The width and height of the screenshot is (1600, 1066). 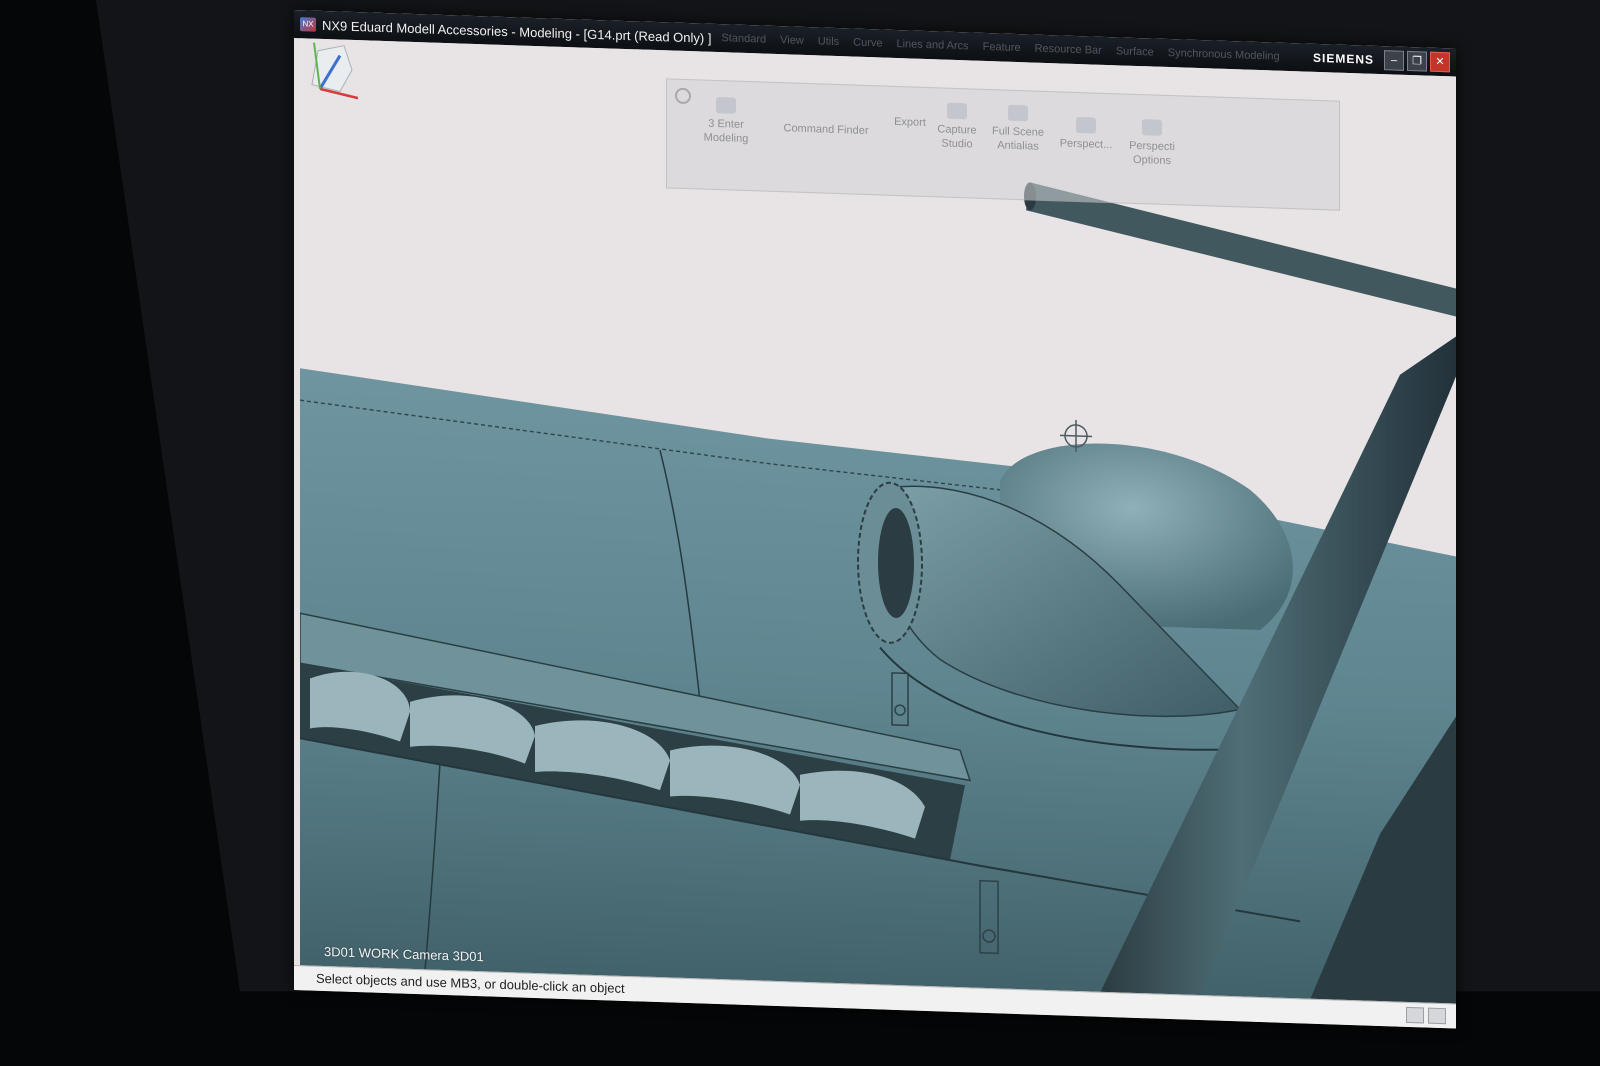 I want to click on tab-view: View, so click(x=792, y=40).